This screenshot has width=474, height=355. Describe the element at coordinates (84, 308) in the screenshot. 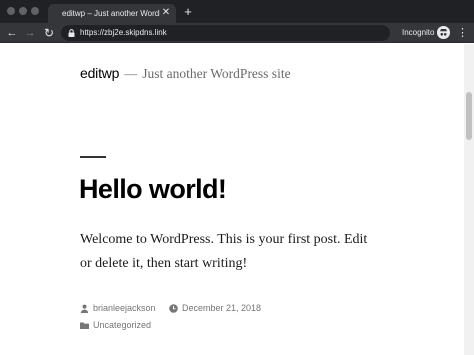

I see `user-icon` at that location.